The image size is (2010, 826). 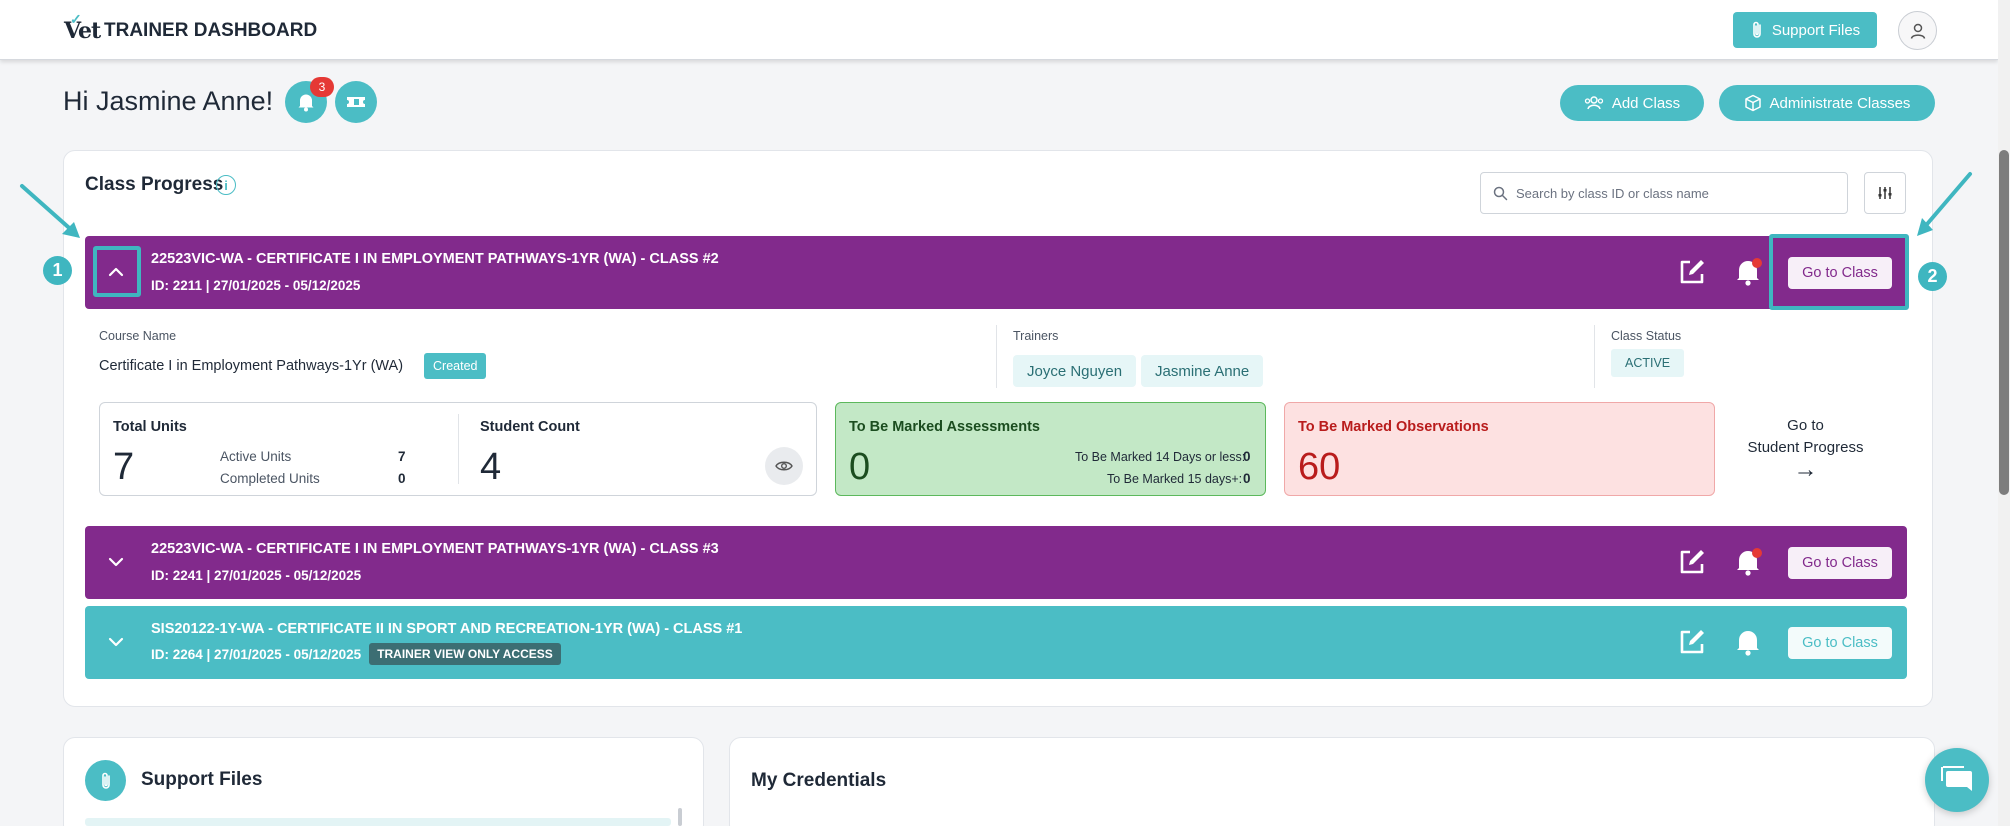 What do you see at coordinates (1247, 456) in the screenshot?
I see `assessments-14-value: 0` at bounding box center [1247, 456].